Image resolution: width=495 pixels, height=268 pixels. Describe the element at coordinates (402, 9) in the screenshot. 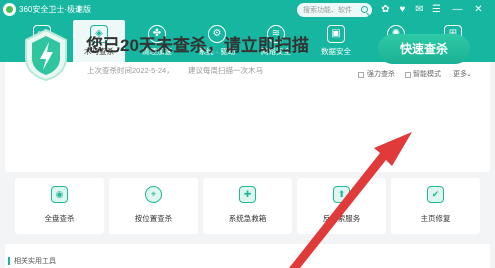

I see `network-icon: ♥` at that location.